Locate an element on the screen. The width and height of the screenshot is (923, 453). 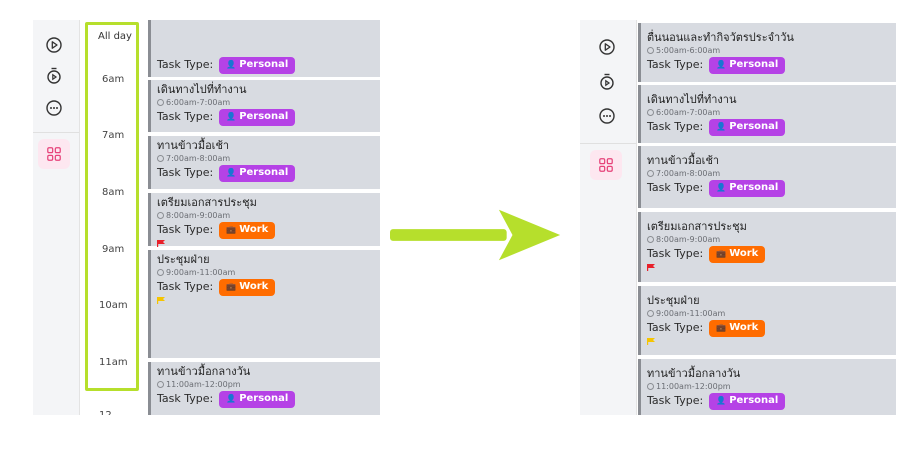
event-time: 9:00am-11:00am is located at coordinates (268, 272).